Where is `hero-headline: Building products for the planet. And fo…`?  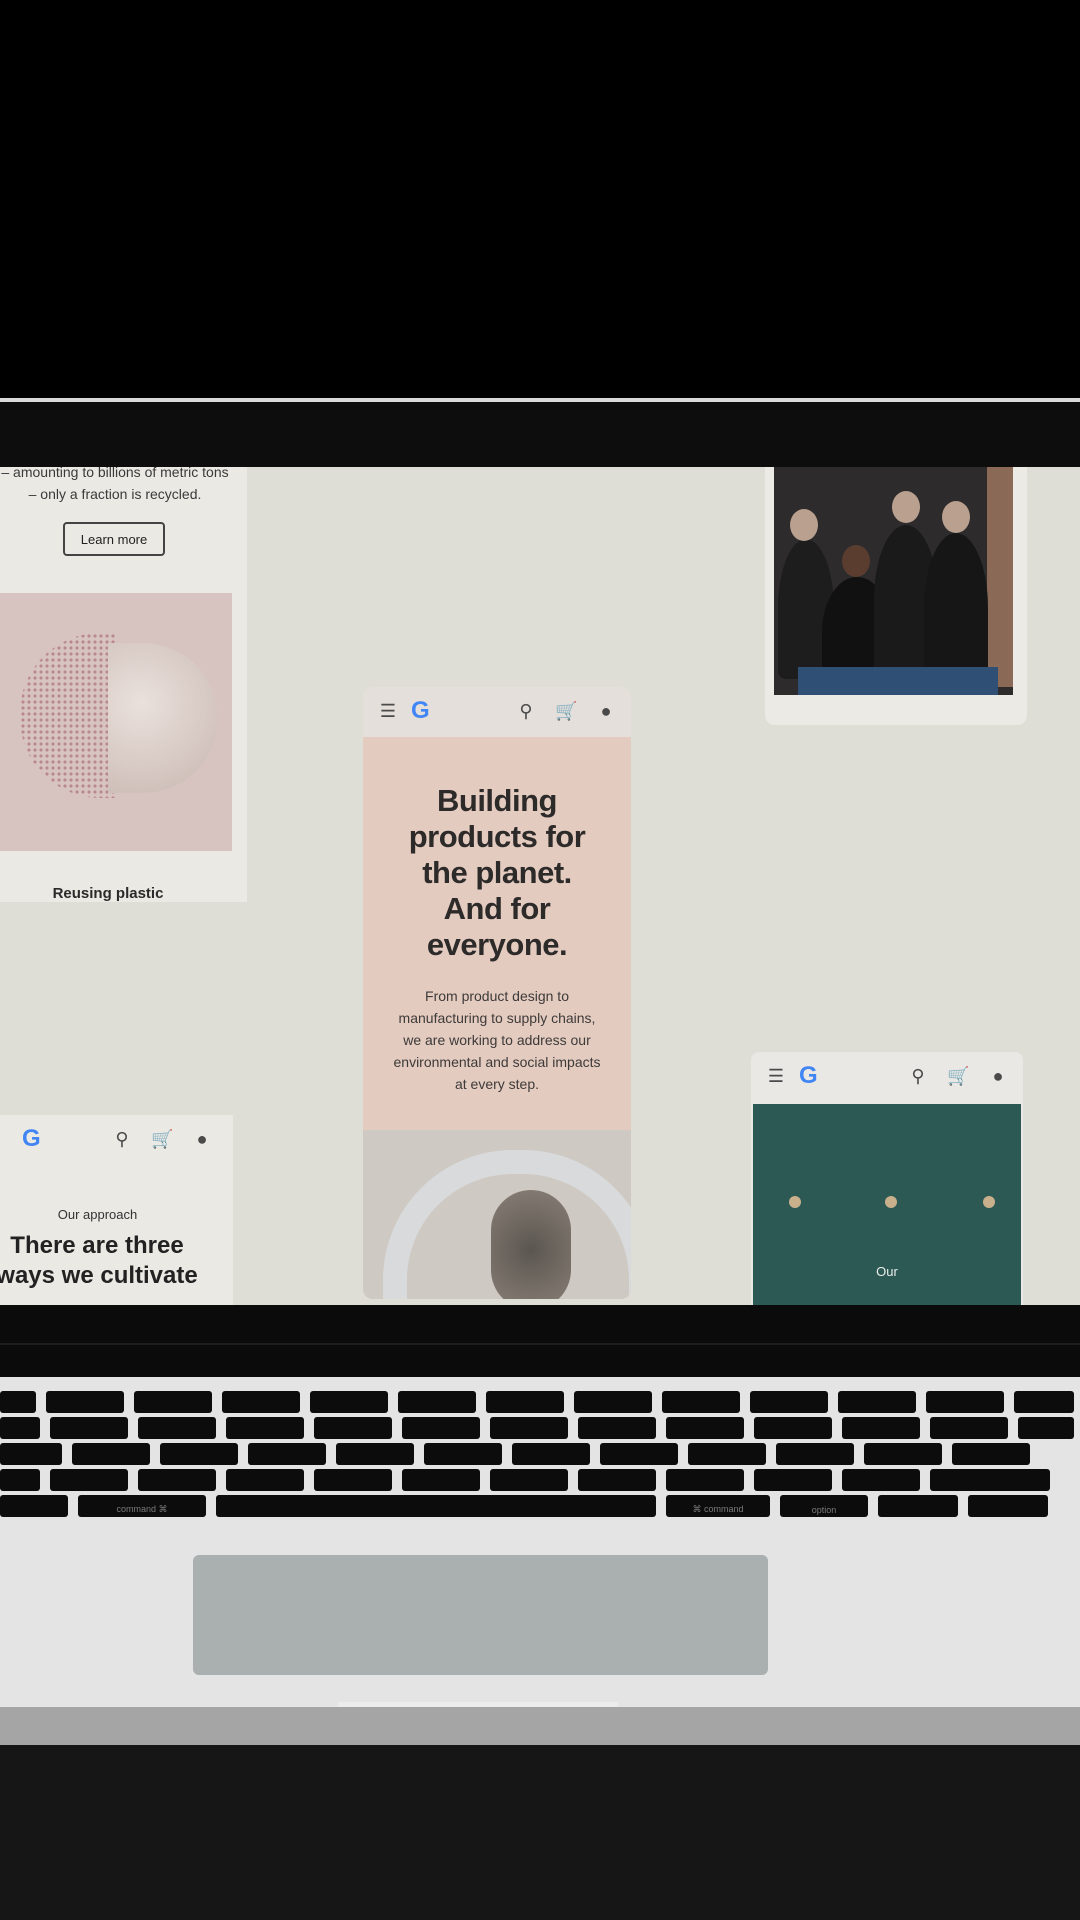
hero-headline: Building products for the planet. And fo… is located at coordinates (497, 873).